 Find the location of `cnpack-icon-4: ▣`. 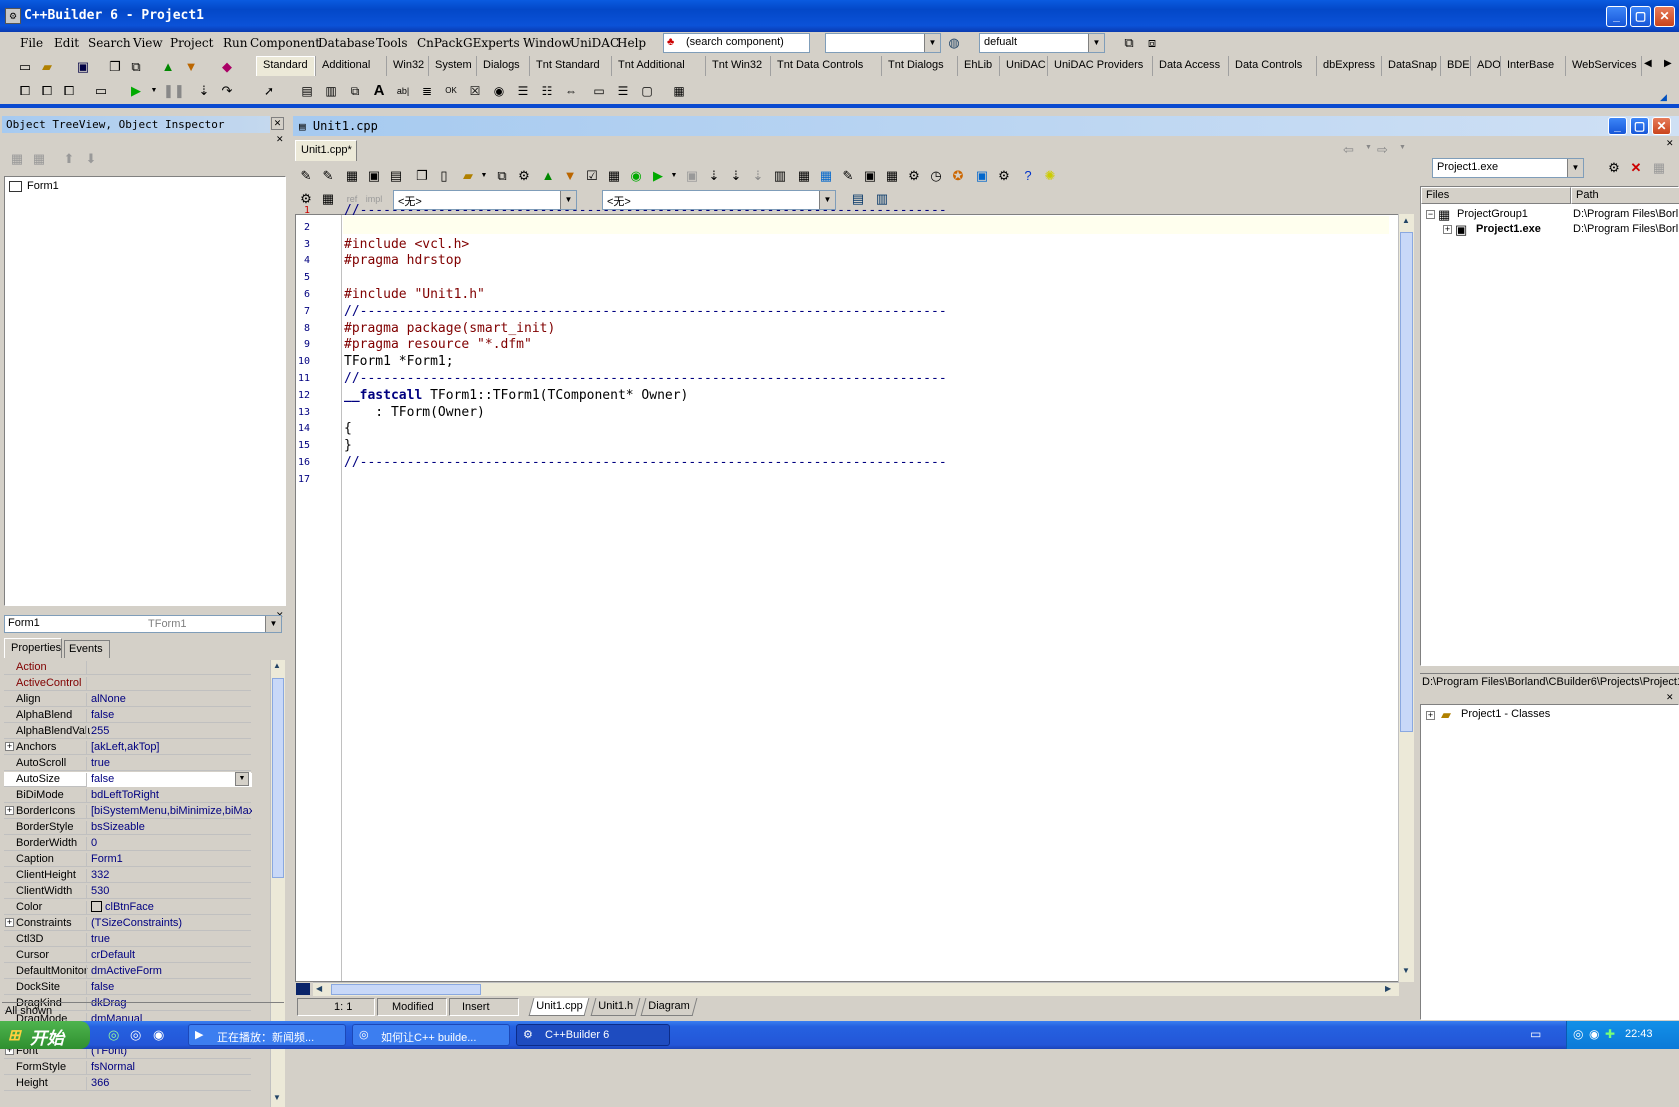

cnpack-icon-4: ▣ is located at coordinates (374, 176).